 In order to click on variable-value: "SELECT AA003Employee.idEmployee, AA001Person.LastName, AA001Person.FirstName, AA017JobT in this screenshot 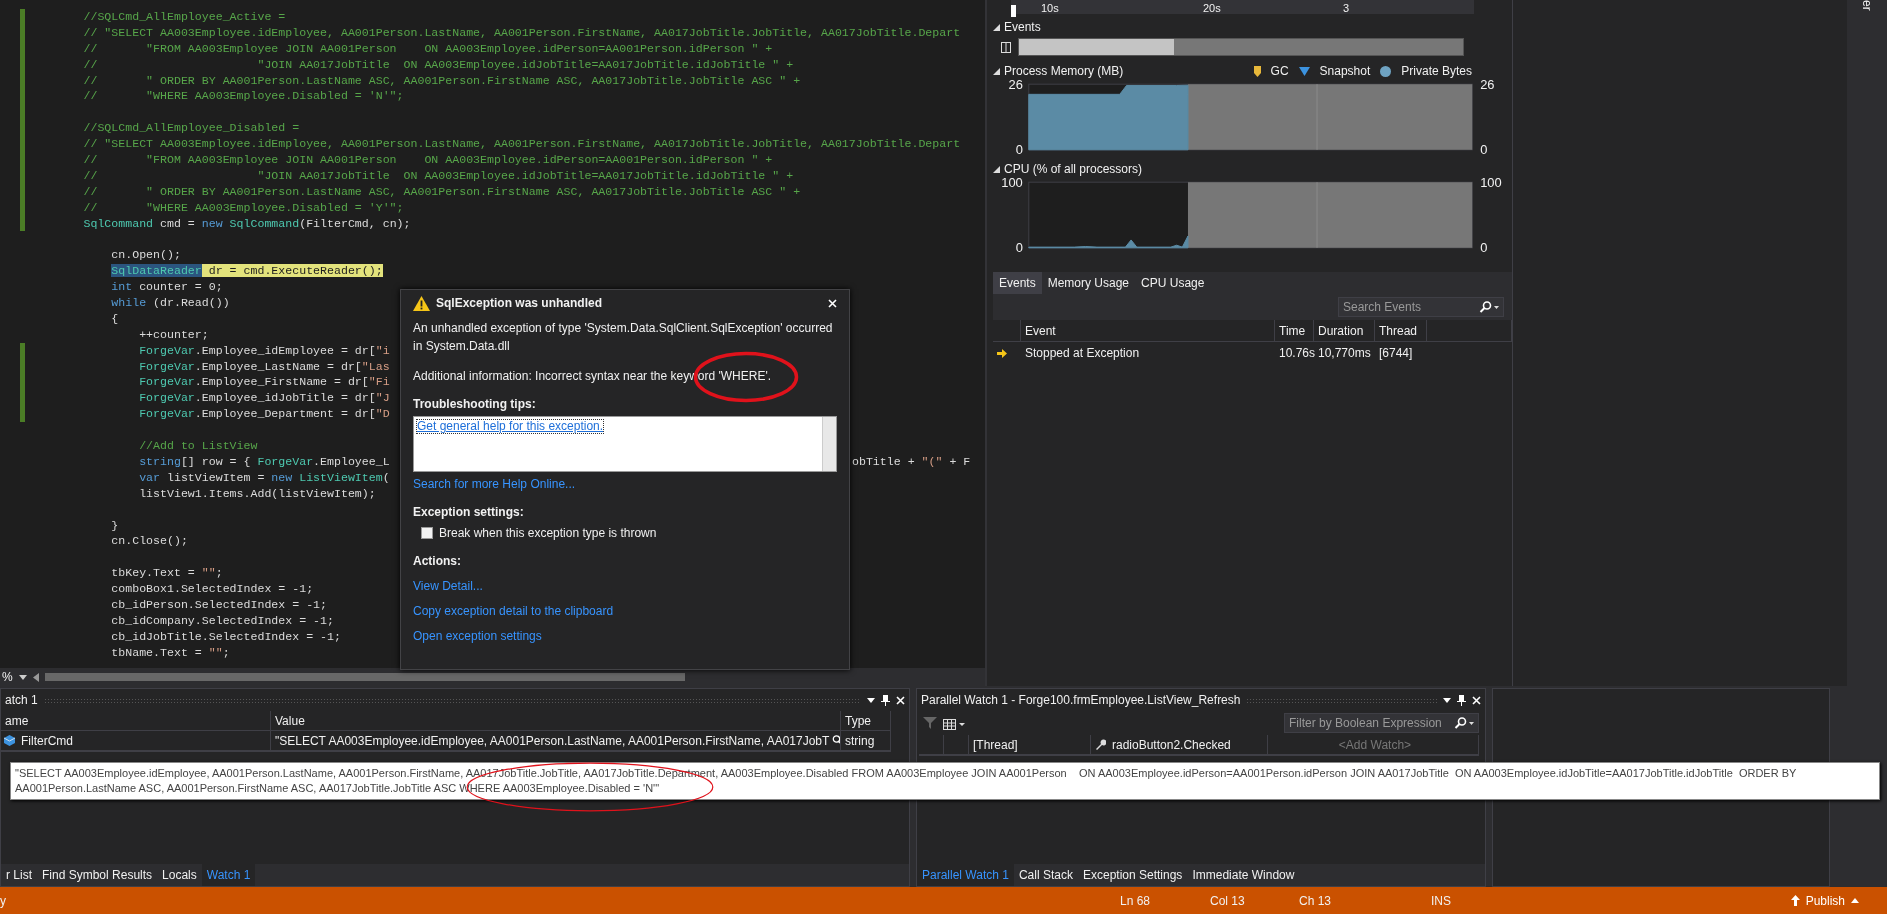, I will do `click(552, 741)`.